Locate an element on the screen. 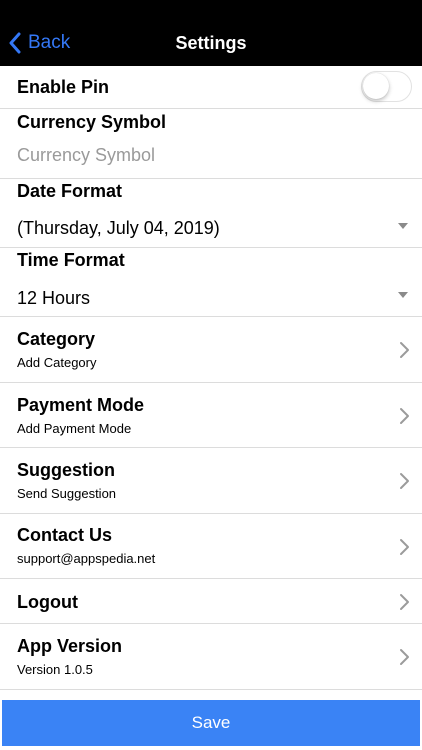 This screenshot has width=422, height=750. save-button: Save is located at coordinates (211, 723).